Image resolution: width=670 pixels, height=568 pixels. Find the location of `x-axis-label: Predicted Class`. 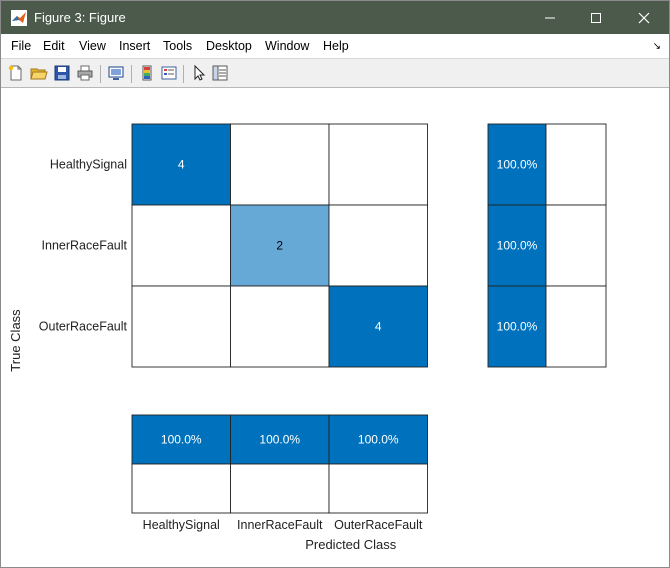

x-axis-label: Predicted Class is located at coordinates (351, 544).